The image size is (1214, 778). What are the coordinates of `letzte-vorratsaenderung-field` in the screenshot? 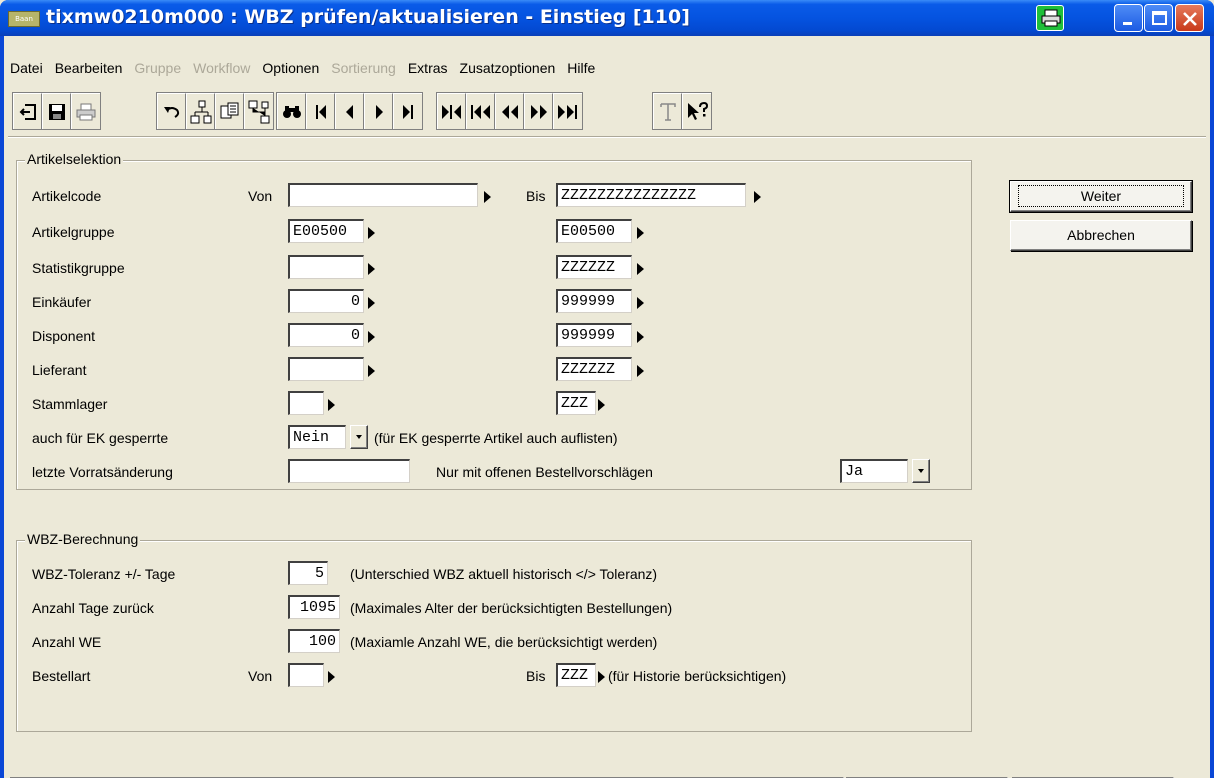 It's located at (349, 471).